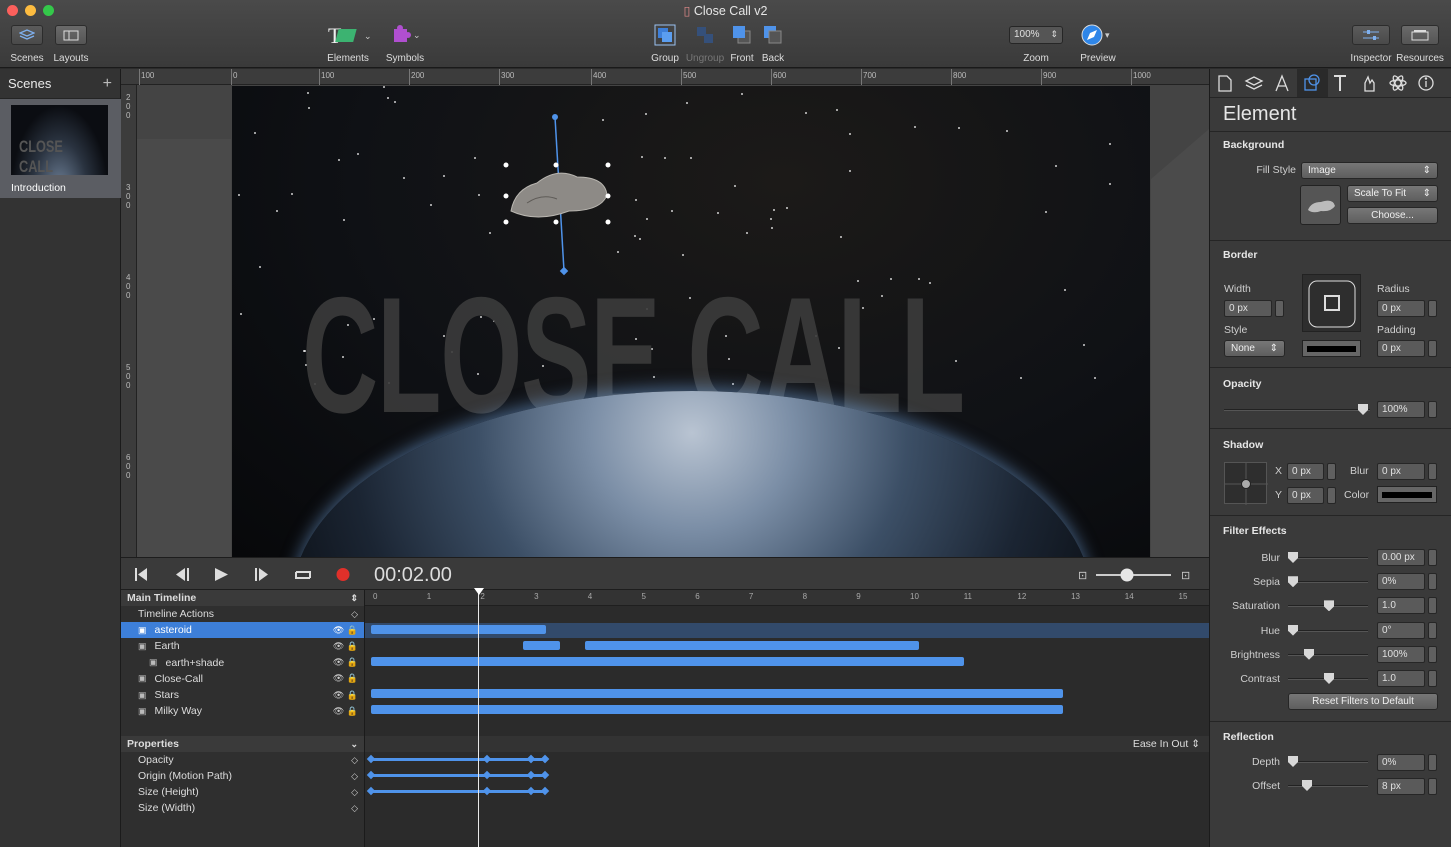 The image size is (1451, 847). I want to click on property-row: Size (Width) ◇, so click(242, 808).